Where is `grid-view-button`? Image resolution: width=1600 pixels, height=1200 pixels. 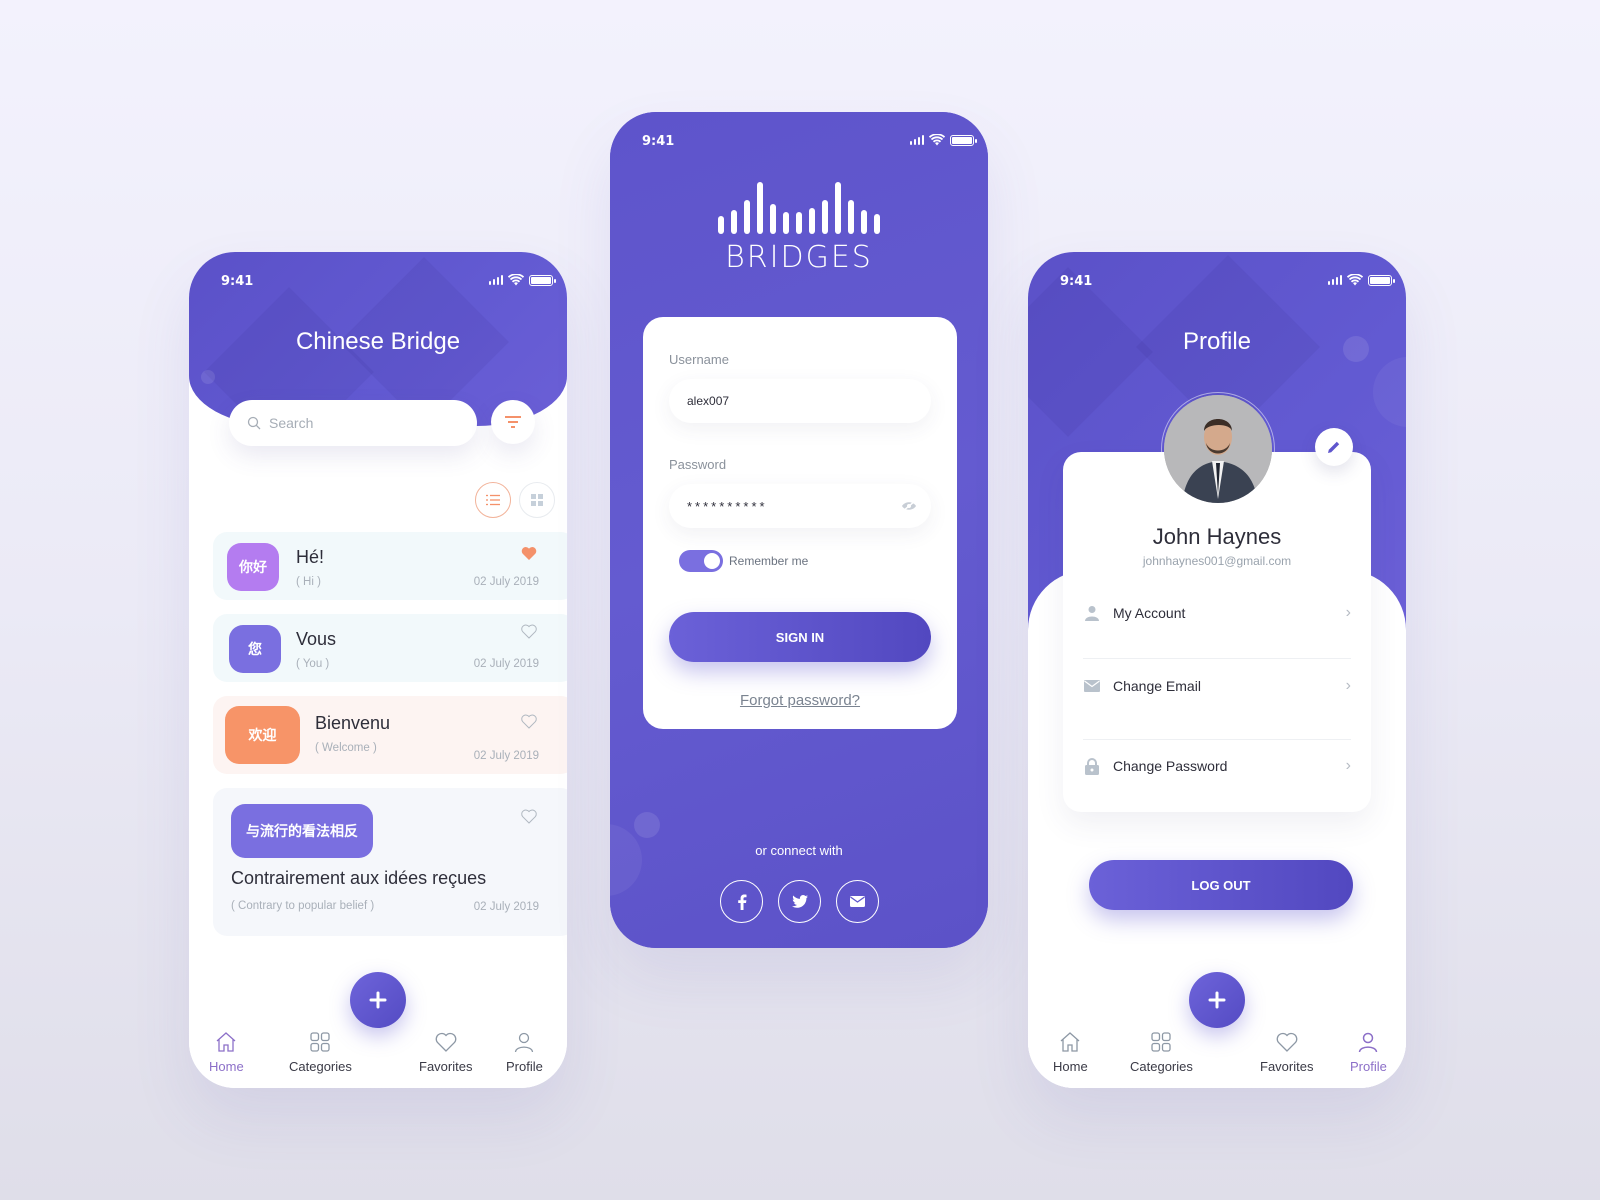
grid-view-button is located at coordinates (537, 500).